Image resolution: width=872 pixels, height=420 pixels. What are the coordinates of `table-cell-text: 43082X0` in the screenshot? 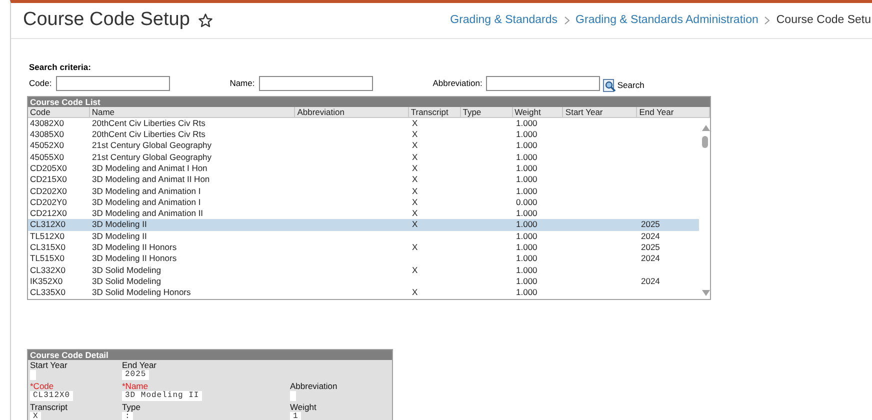 It's located at (48, 124).